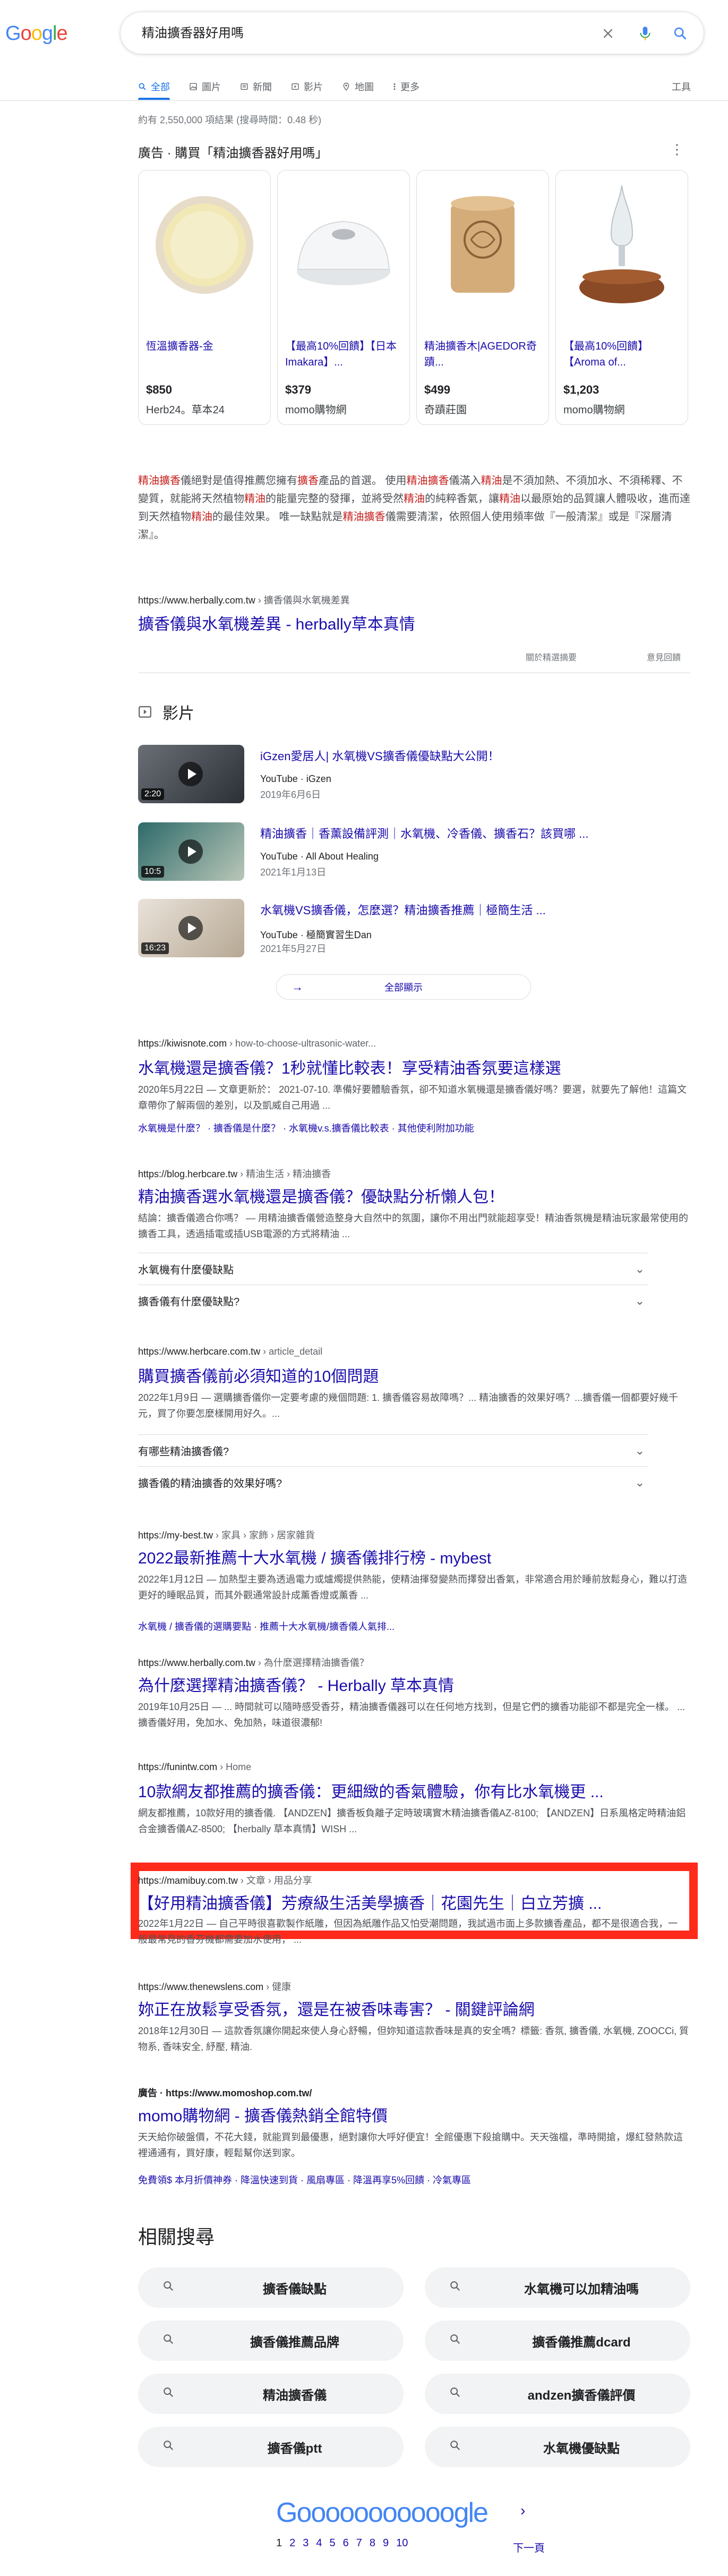 This screenshot has height=2576, width=728. I want to click on more-options-icon: ⋮, so click(677, 149).